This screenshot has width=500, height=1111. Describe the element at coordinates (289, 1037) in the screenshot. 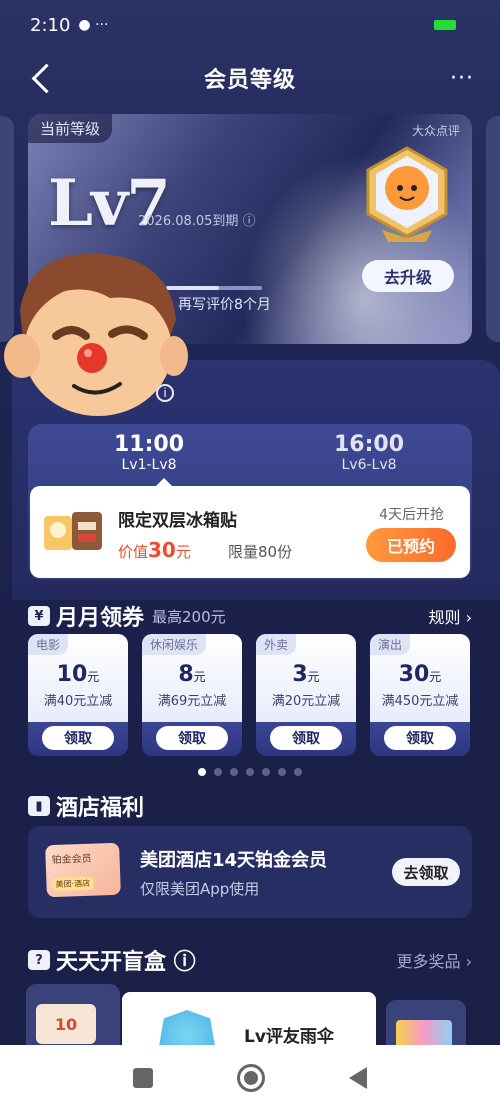

I see `prize-name: Lv评友雨伞` at that location.